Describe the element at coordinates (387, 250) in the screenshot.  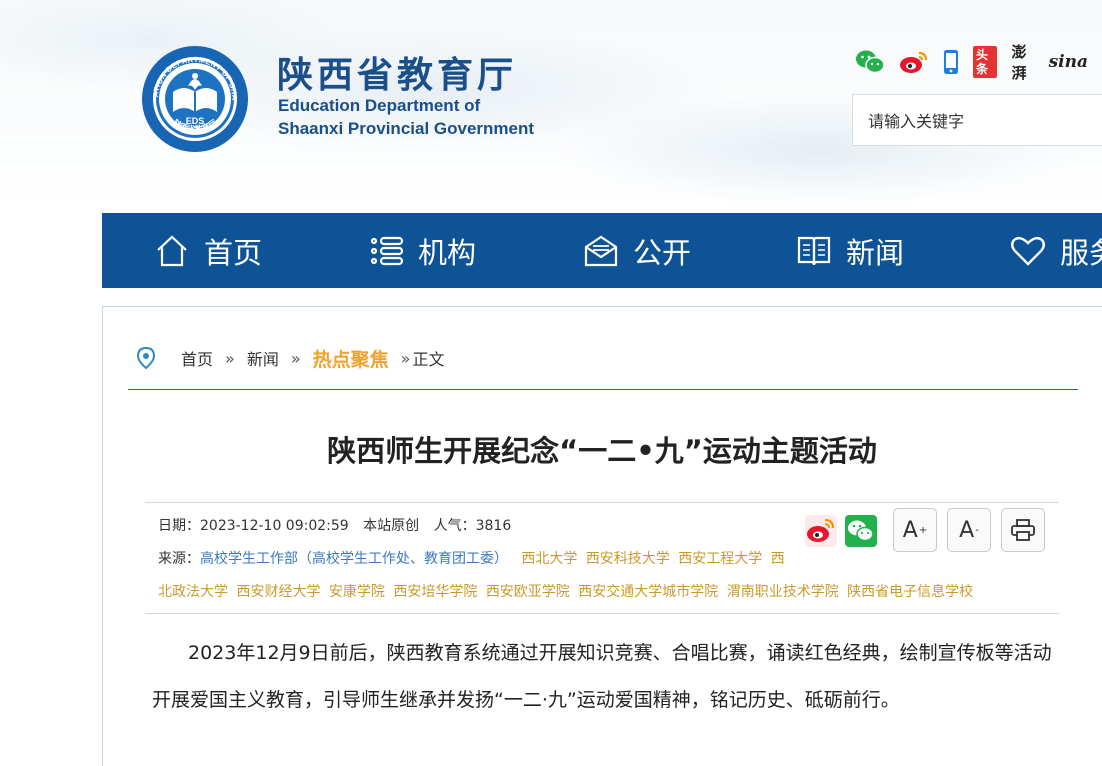
I see `list-icon` at that location.